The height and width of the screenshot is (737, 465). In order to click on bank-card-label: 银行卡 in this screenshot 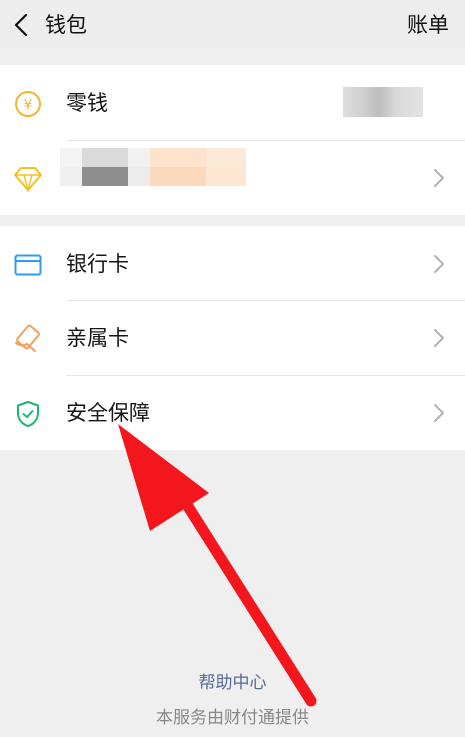, I will do `click(97, 264)`.